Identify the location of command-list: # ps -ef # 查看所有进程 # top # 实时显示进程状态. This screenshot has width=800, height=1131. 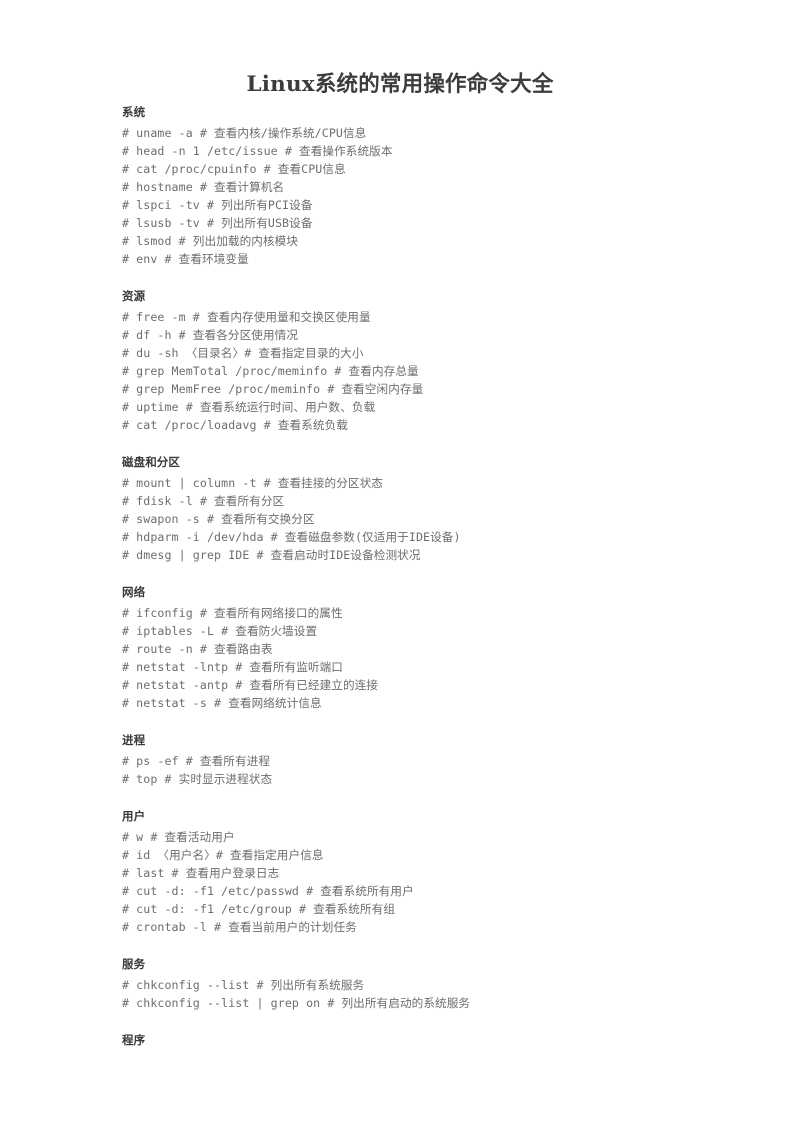
(432, 770).